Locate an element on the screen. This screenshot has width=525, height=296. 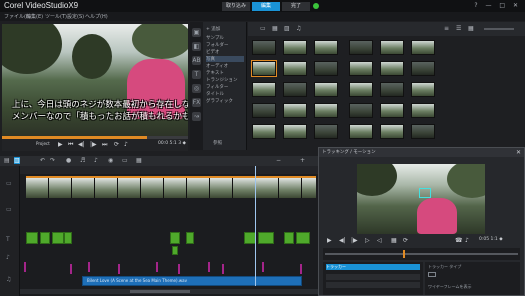
show-wireframe-checkbox: ワイヤーフレームを表示 is located at coordinates (450, 287).